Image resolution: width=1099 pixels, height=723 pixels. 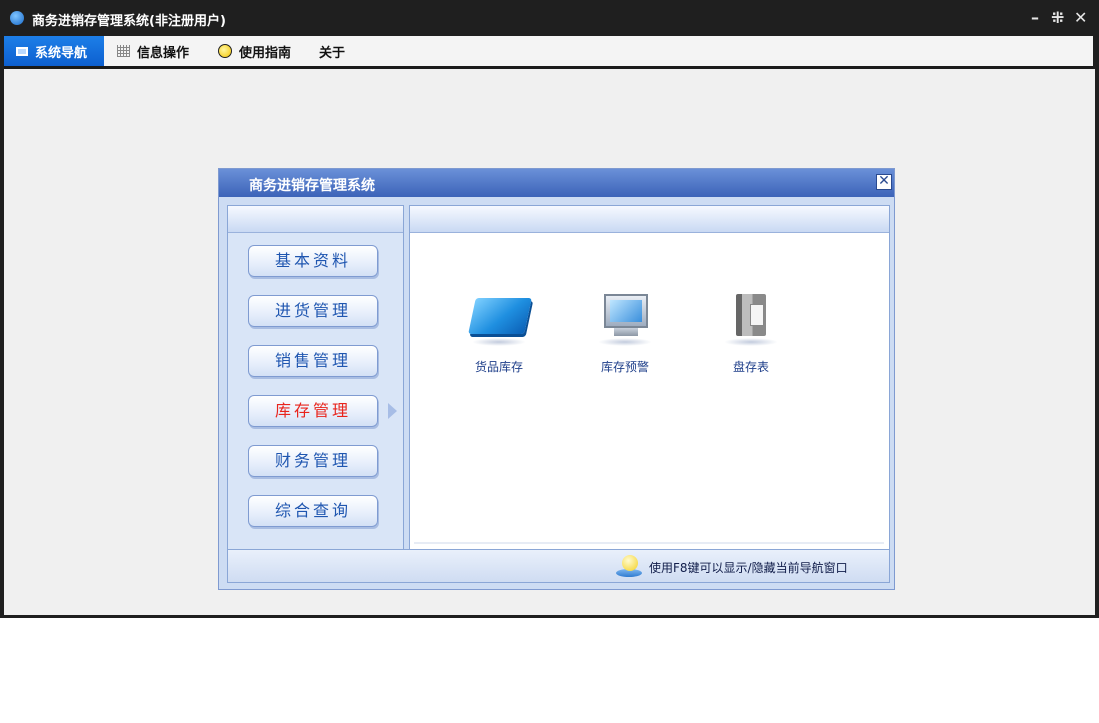 I want to click on tab-system-navigation: 系统导航, so click(x=54, y=51).